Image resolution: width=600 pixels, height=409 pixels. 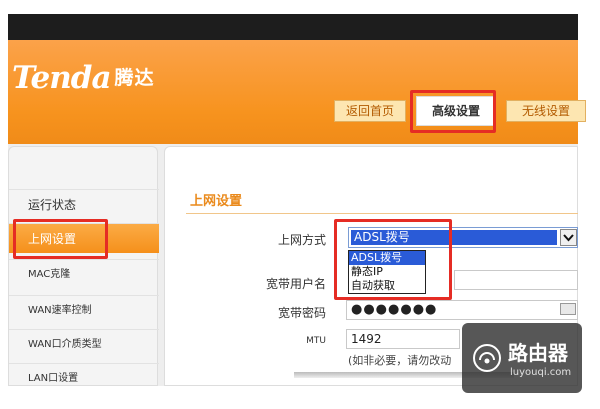 What do you see at coordinates (516, 280) in the screenshot?
I see `username-input` at bounding box center [516, 280].